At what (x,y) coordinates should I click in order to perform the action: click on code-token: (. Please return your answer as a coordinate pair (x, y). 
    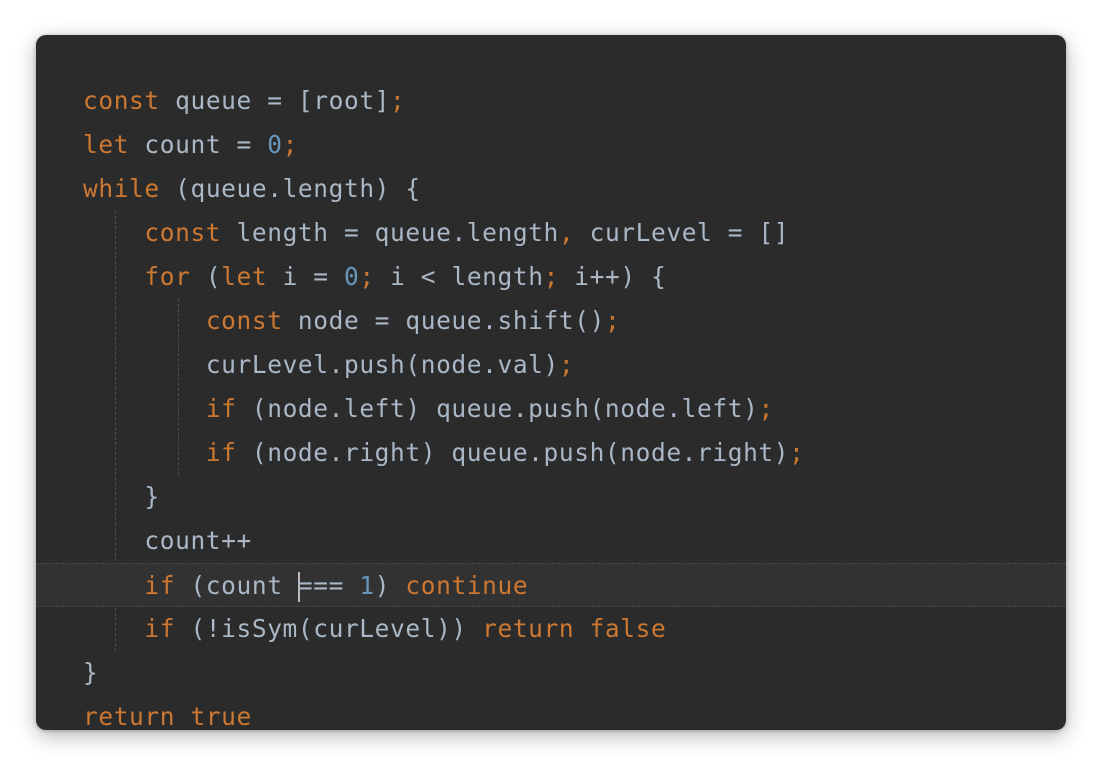
    Looking at the image, I should click on (206, 276).